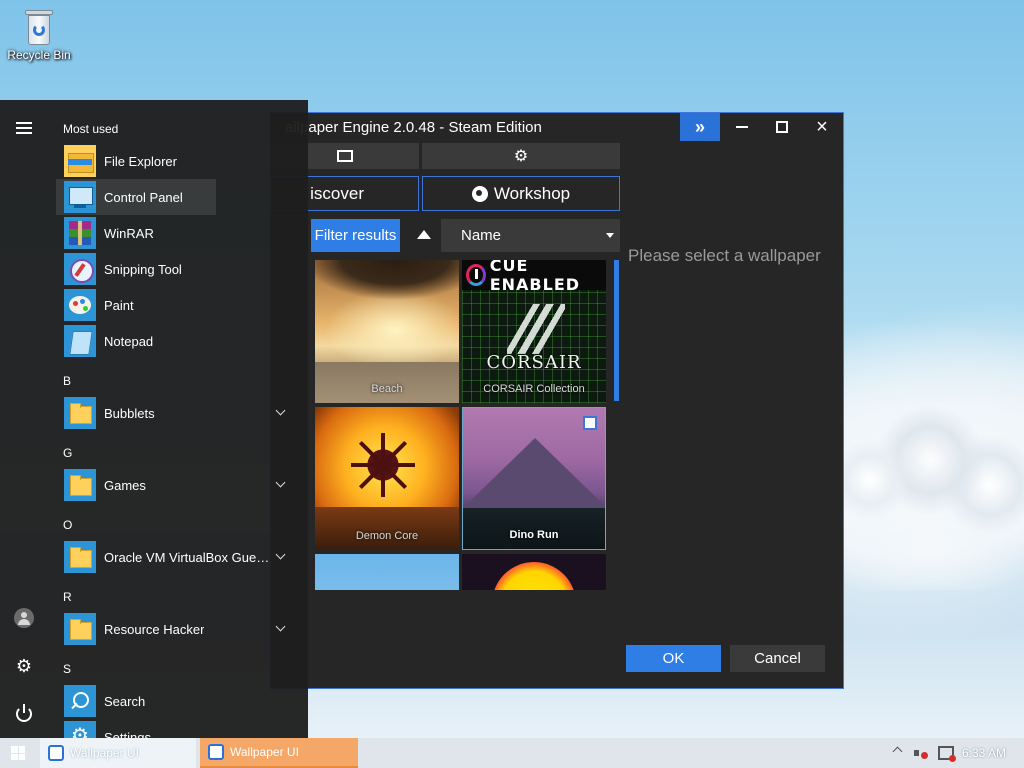 The width and height of the screenshot is (1024, 768). Describe the element at coordinates (181, 485) in the screenshot. I see `folder-games: Games` at that location.